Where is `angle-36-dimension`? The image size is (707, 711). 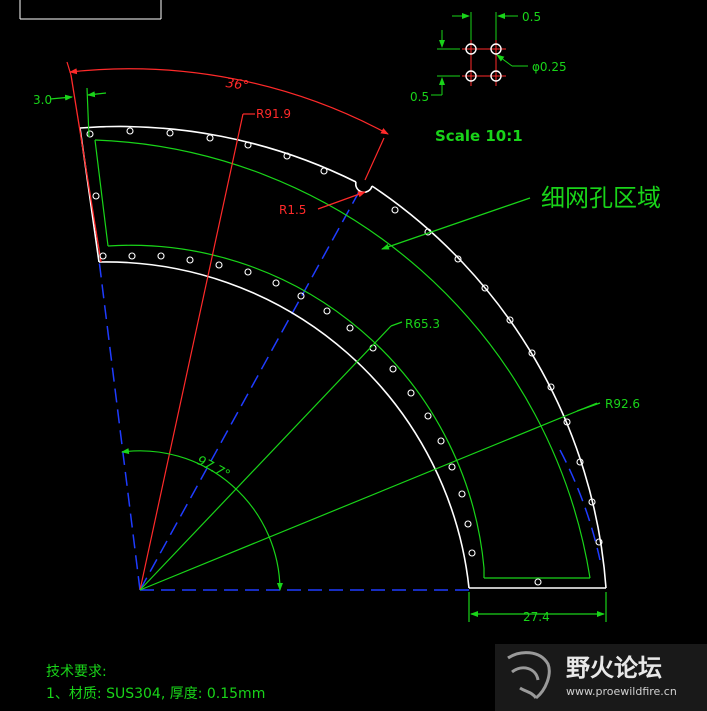
angle-36-dimension is located at coordinates (227, 98).